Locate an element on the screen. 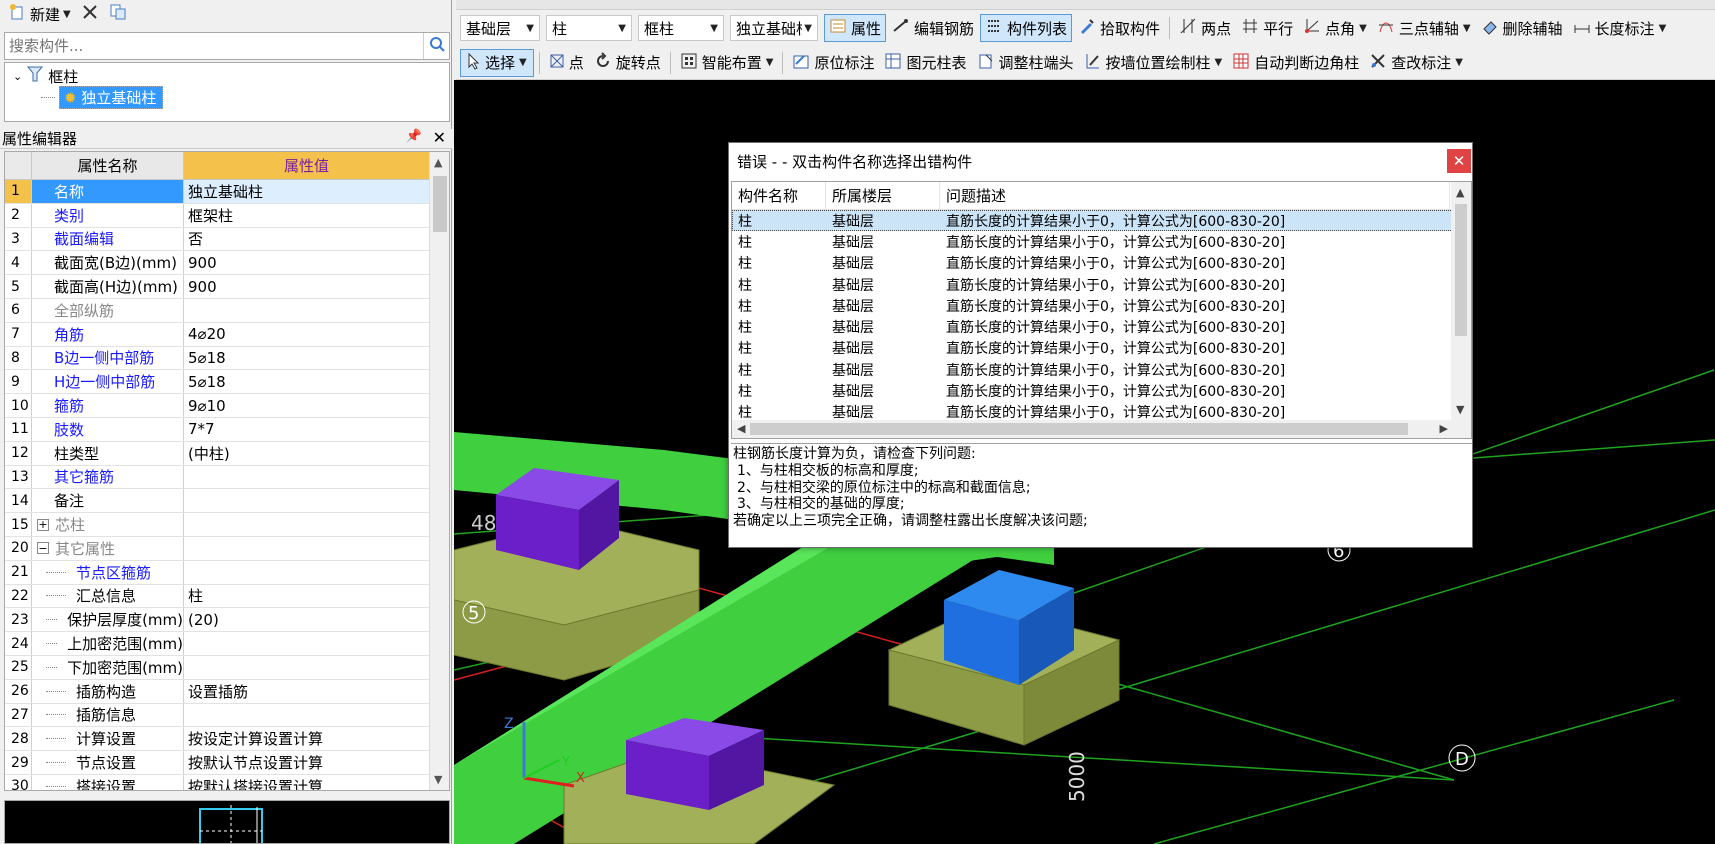  scroll-thumb is located at coordinates (1461, 270).